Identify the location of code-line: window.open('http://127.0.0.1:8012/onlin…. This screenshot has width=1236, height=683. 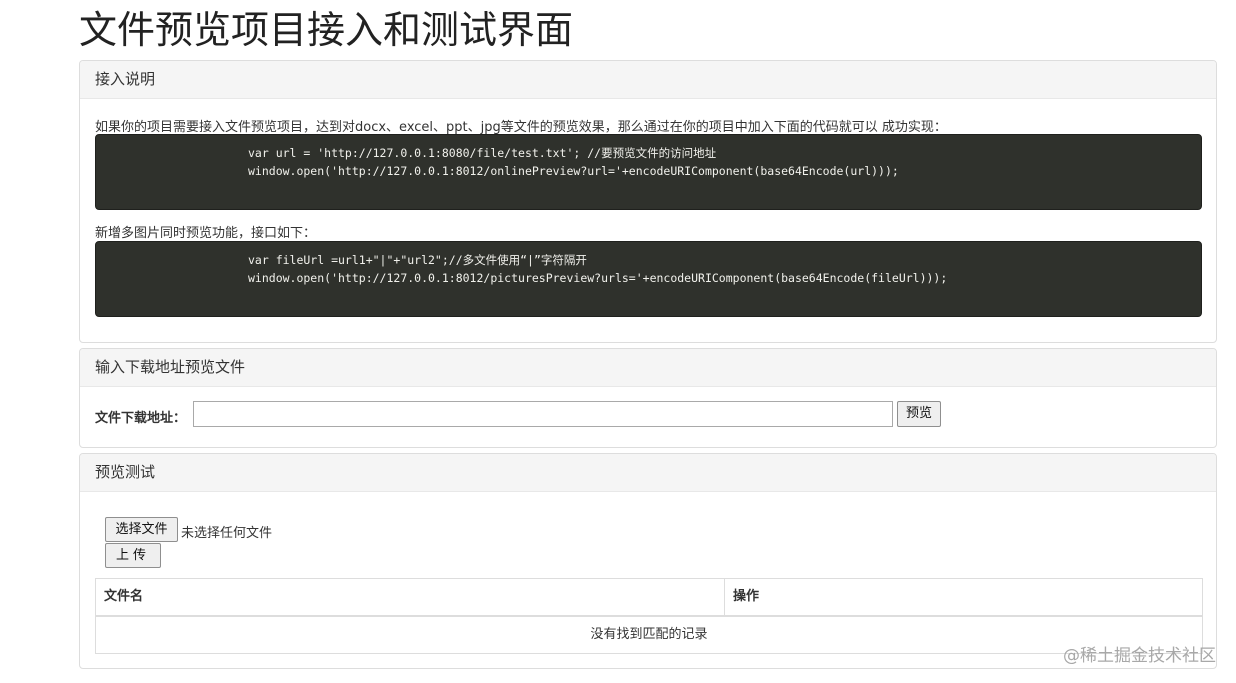
(573, 171).